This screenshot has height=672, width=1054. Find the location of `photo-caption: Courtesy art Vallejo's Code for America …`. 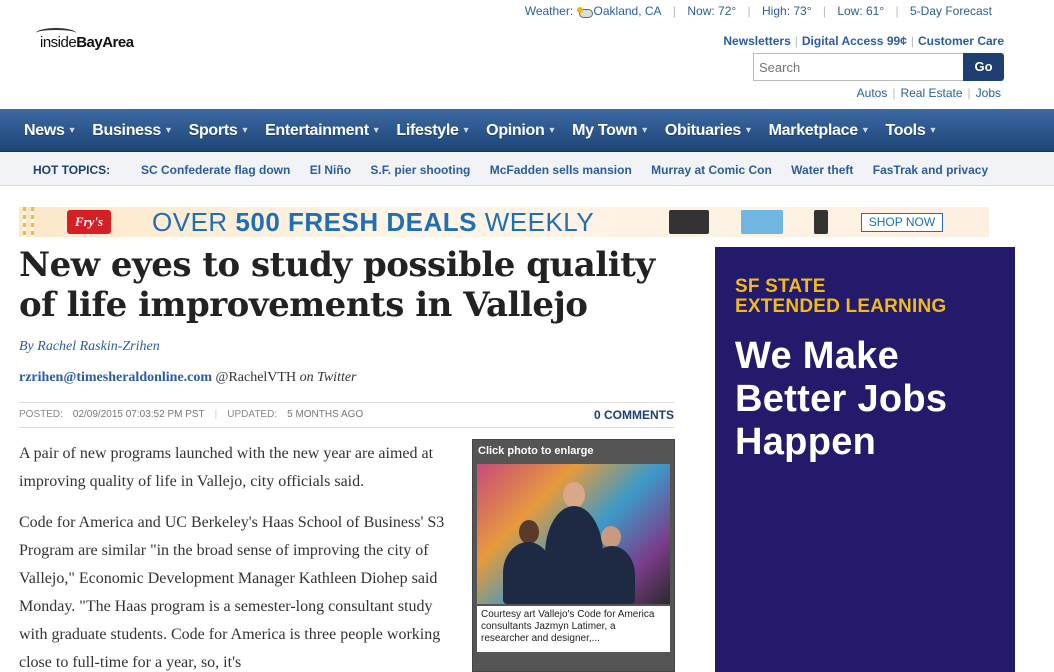

photo-caption: Courtesy art Vallejo's Code for America … is located at coordinates (573, 629).